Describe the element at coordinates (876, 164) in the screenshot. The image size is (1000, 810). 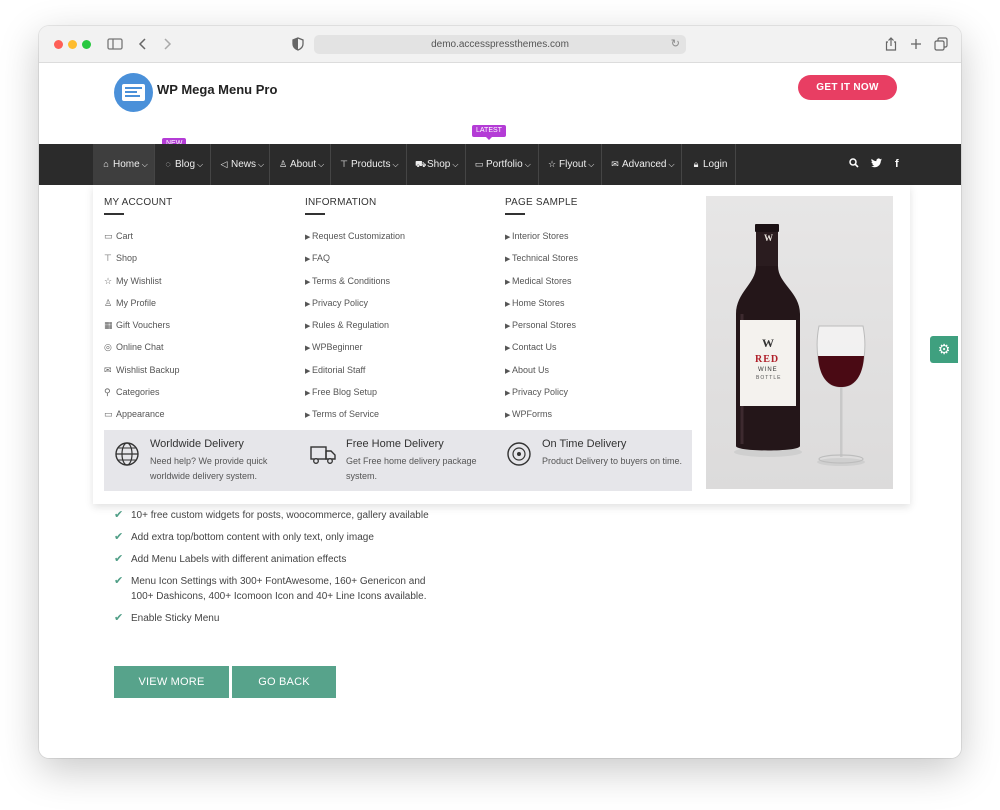
I see `twitter-icon` at that location.